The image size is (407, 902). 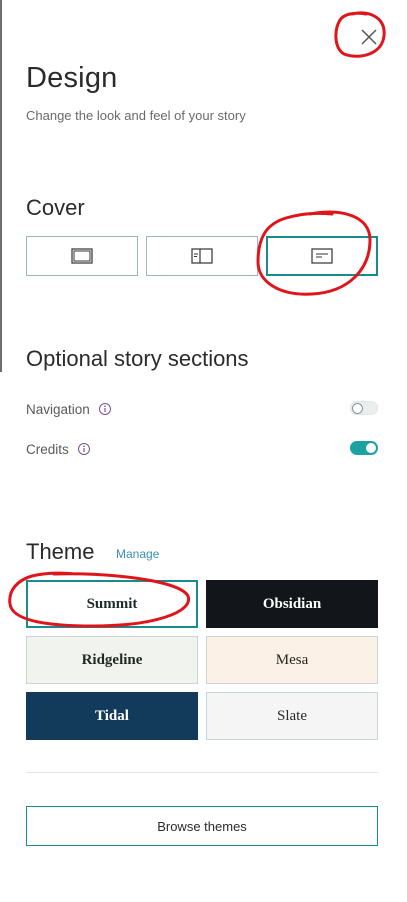 What do you see at coordinates (364, 408) in the screenshot?
I see `navigation-toggle` at bounding box center [364, 408].